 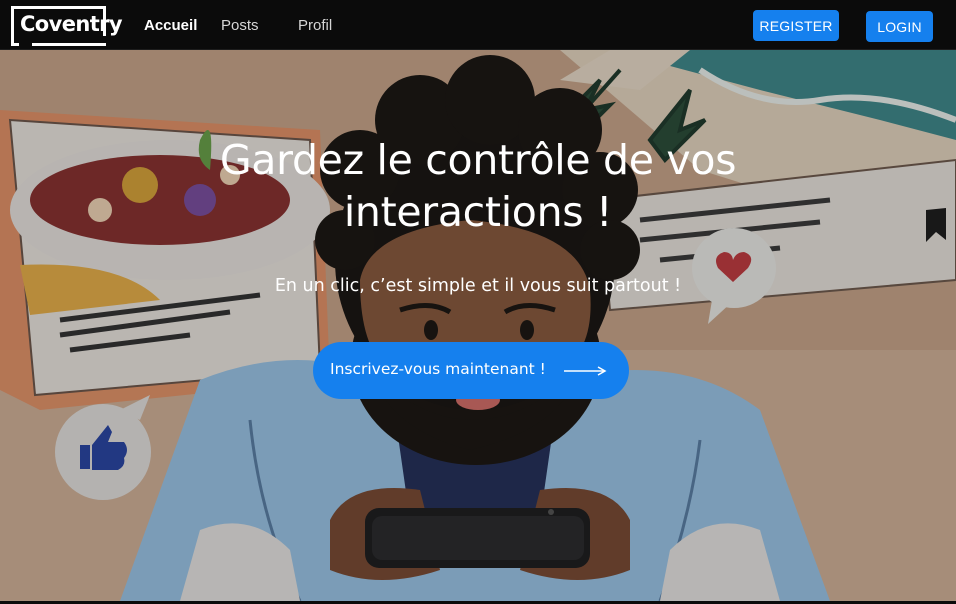 I want to click on arrow-right-icon, so click(x=585, y=373).